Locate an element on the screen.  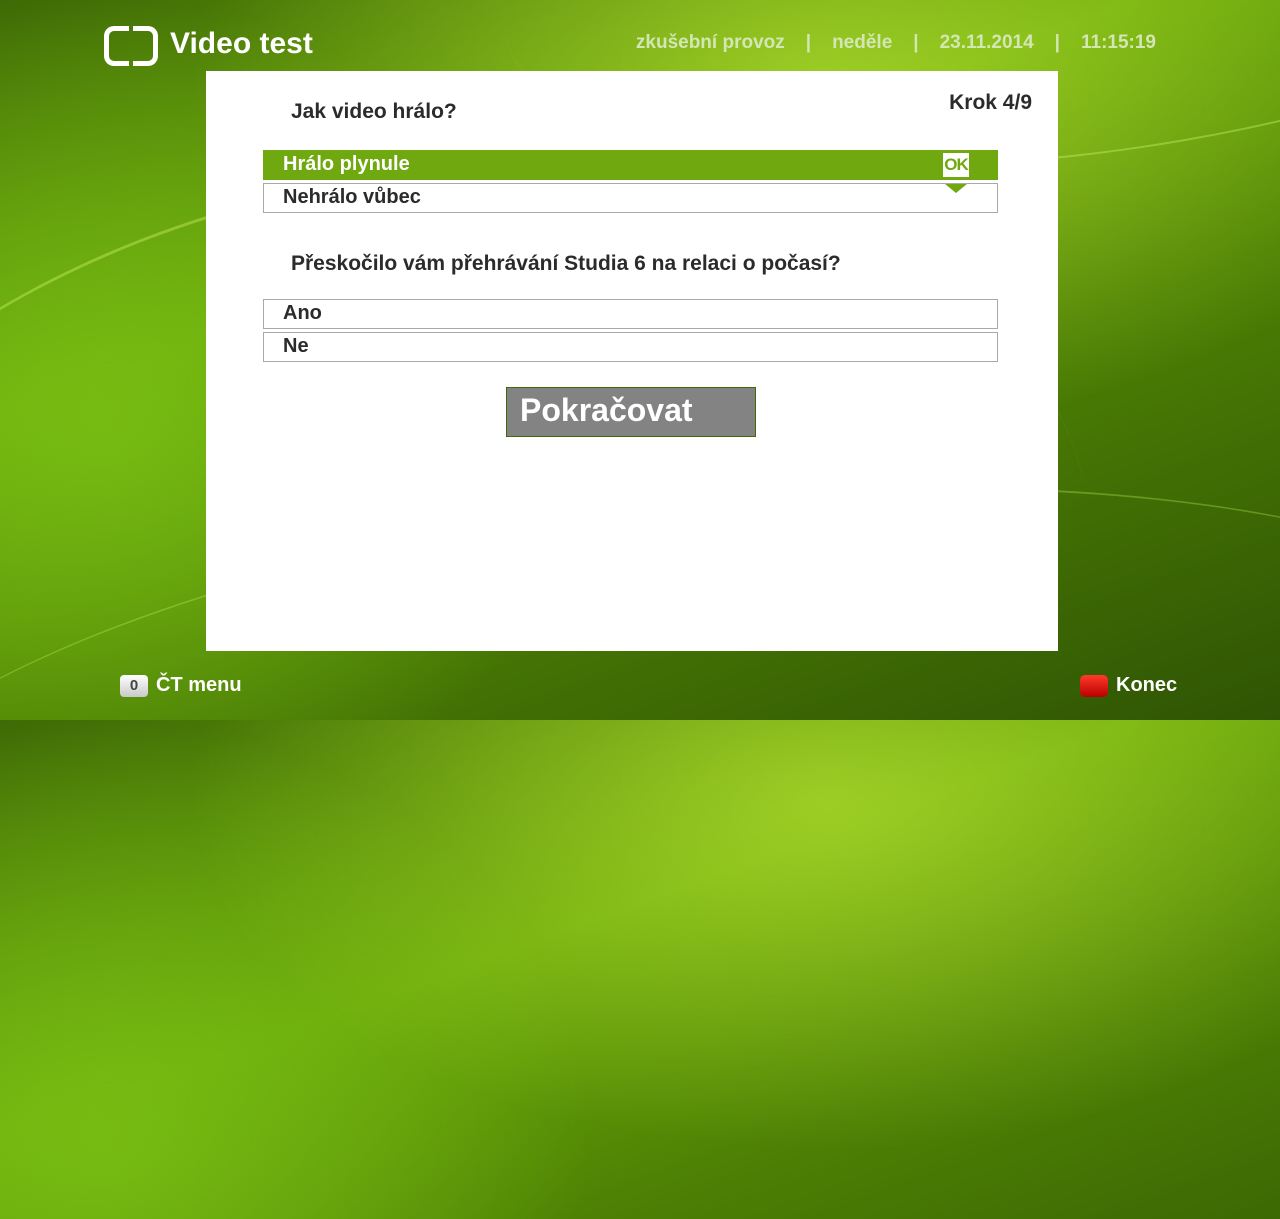
step-indicator: Krok 4/9 is located at coordinates (990, 102).